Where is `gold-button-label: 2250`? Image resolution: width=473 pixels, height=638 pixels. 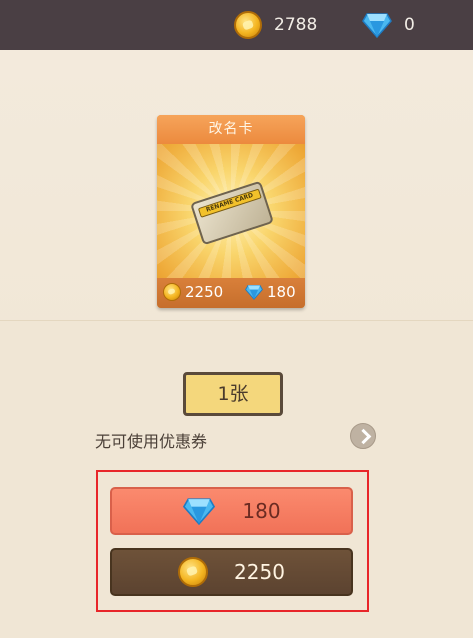 gold-button-label: 2250 is located at coordinates (259, 572).